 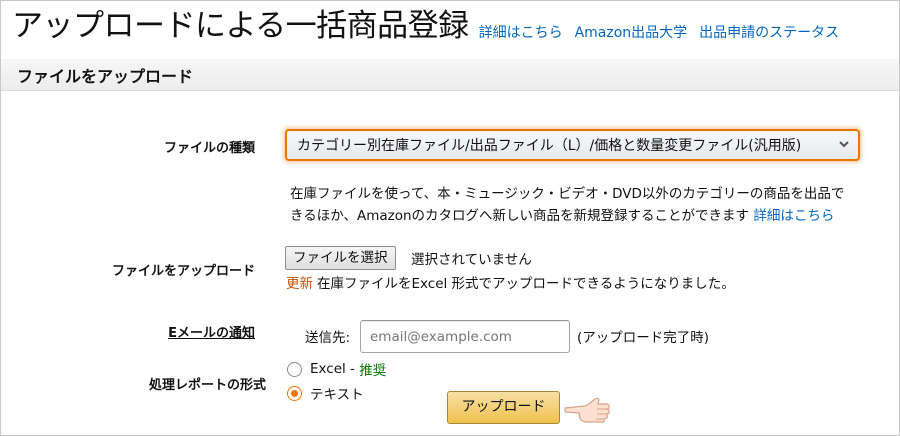 What do you see at coordinates (211, 333) in the screenshot?
I see `email-notify-label: Eメールの通知` at bounding box center [211, 333].